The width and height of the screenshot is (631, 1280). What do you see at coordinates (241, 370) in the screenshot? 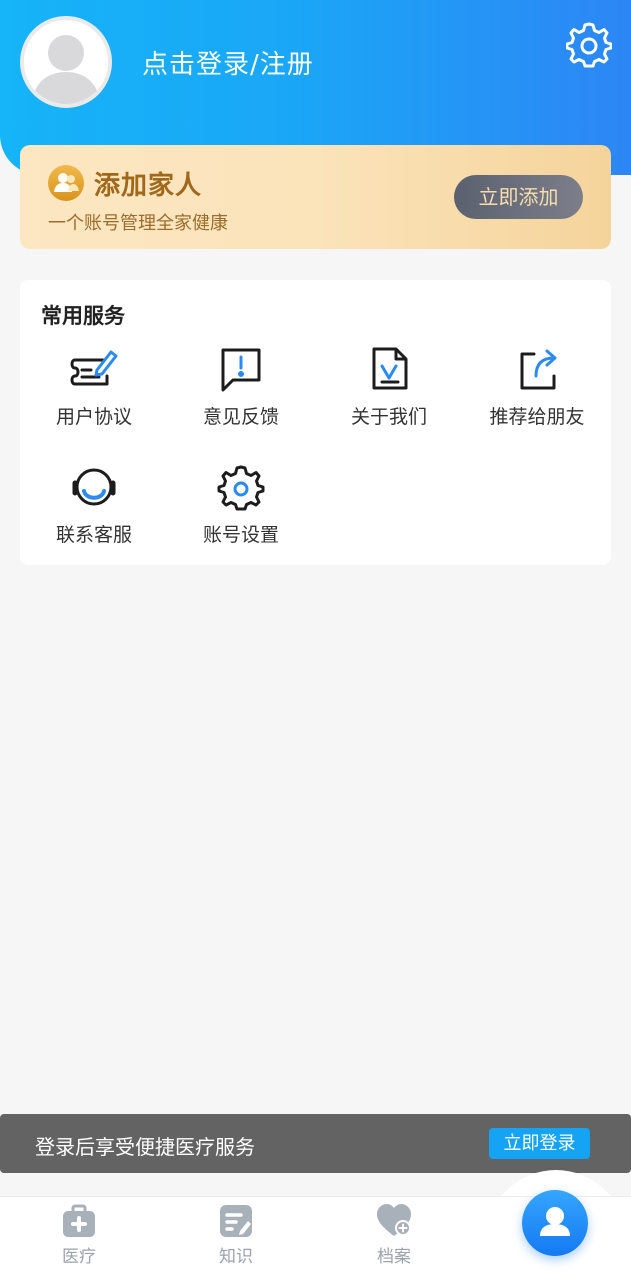
I see `feedback-icon` at bounding box center [241, 370].